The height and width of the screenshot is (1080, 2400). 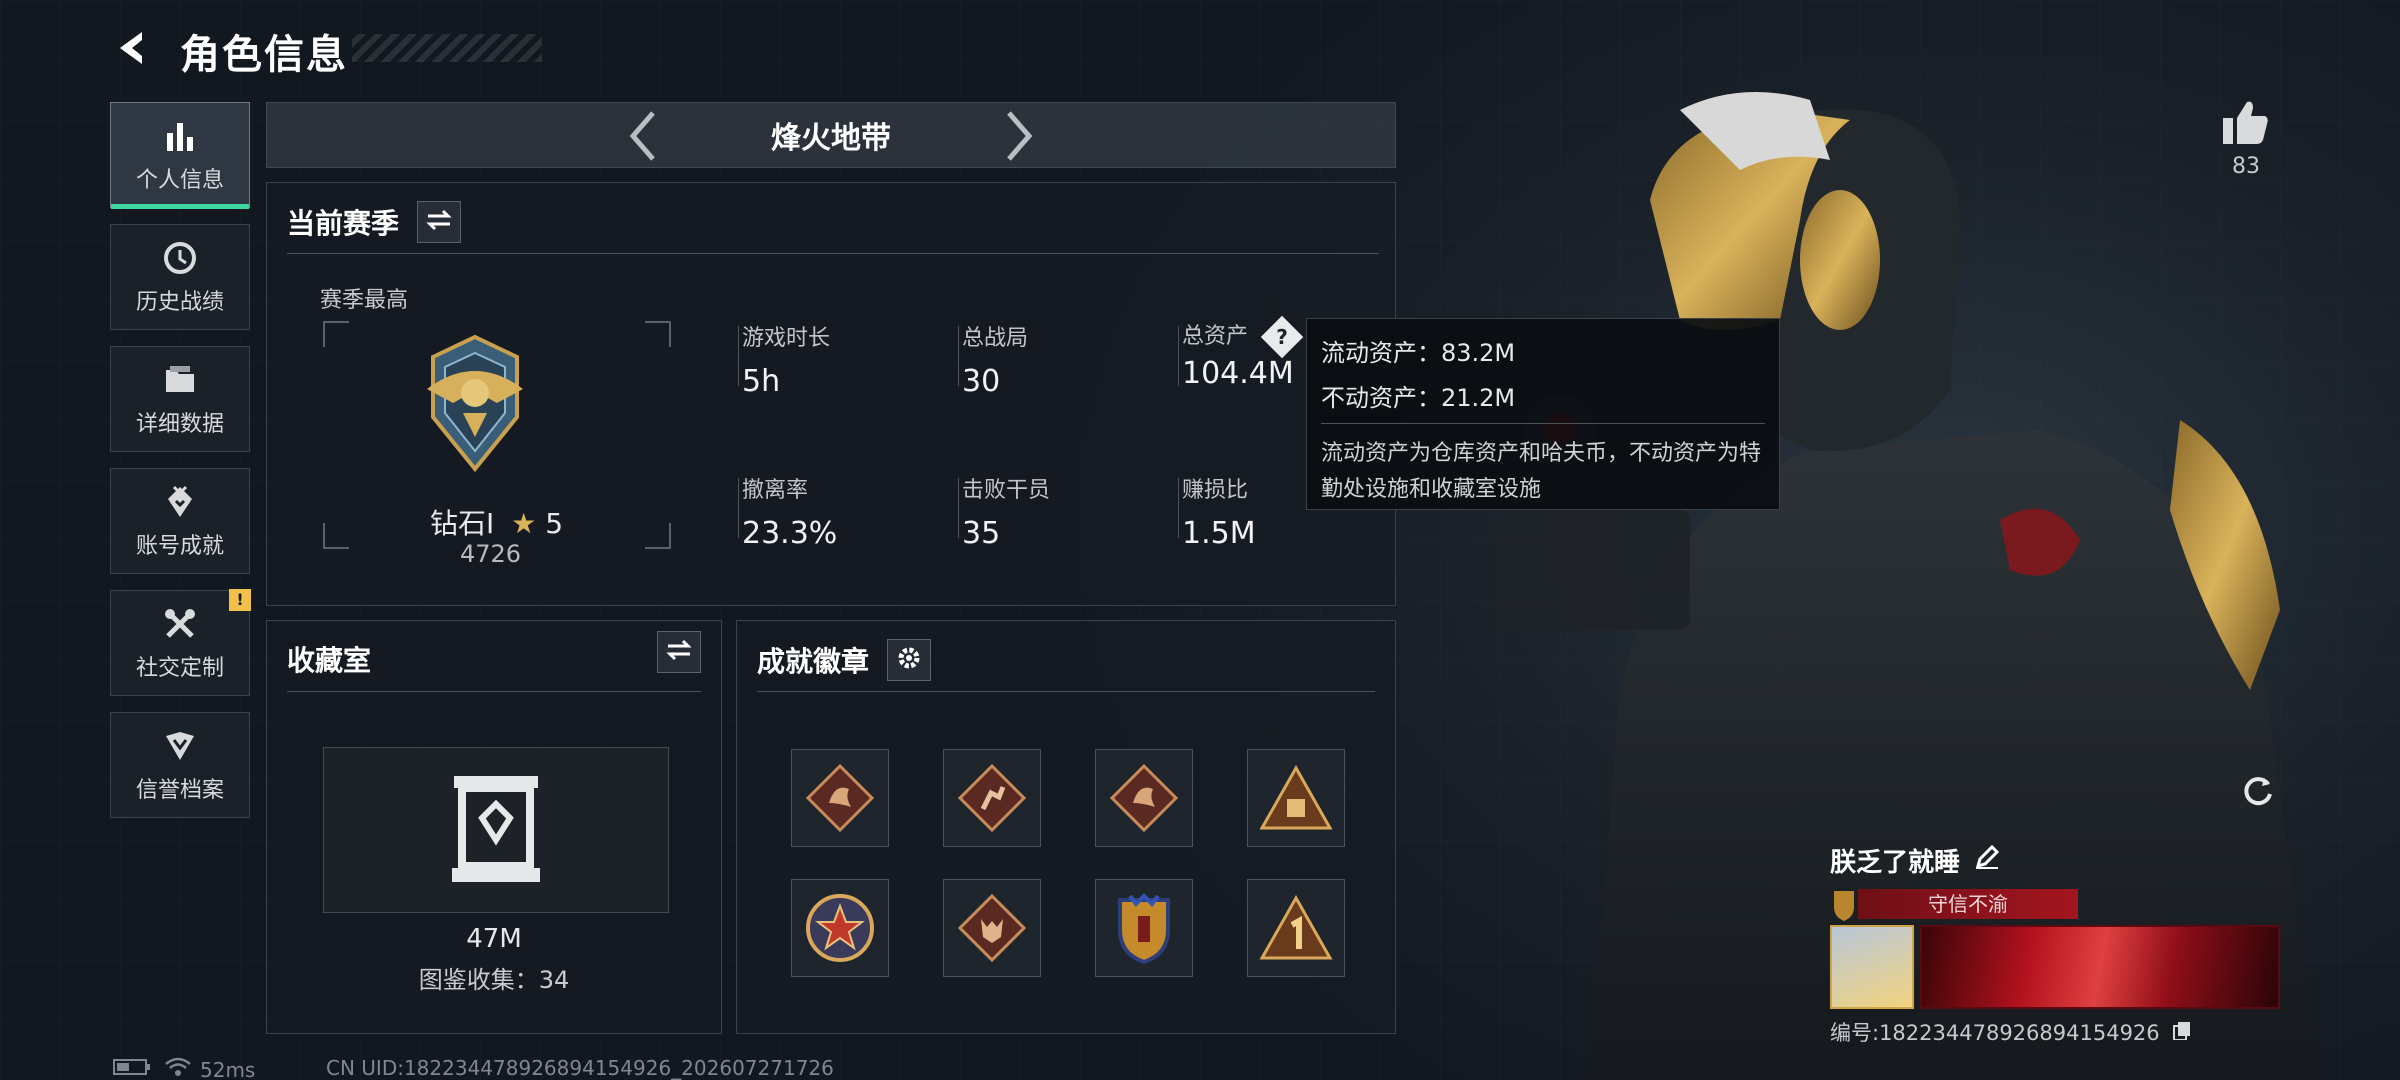 What do you see at coordinates (2246, 125) in the screenshot?
I see `thumbs-up-icon` at bounding box center [2246, 125].